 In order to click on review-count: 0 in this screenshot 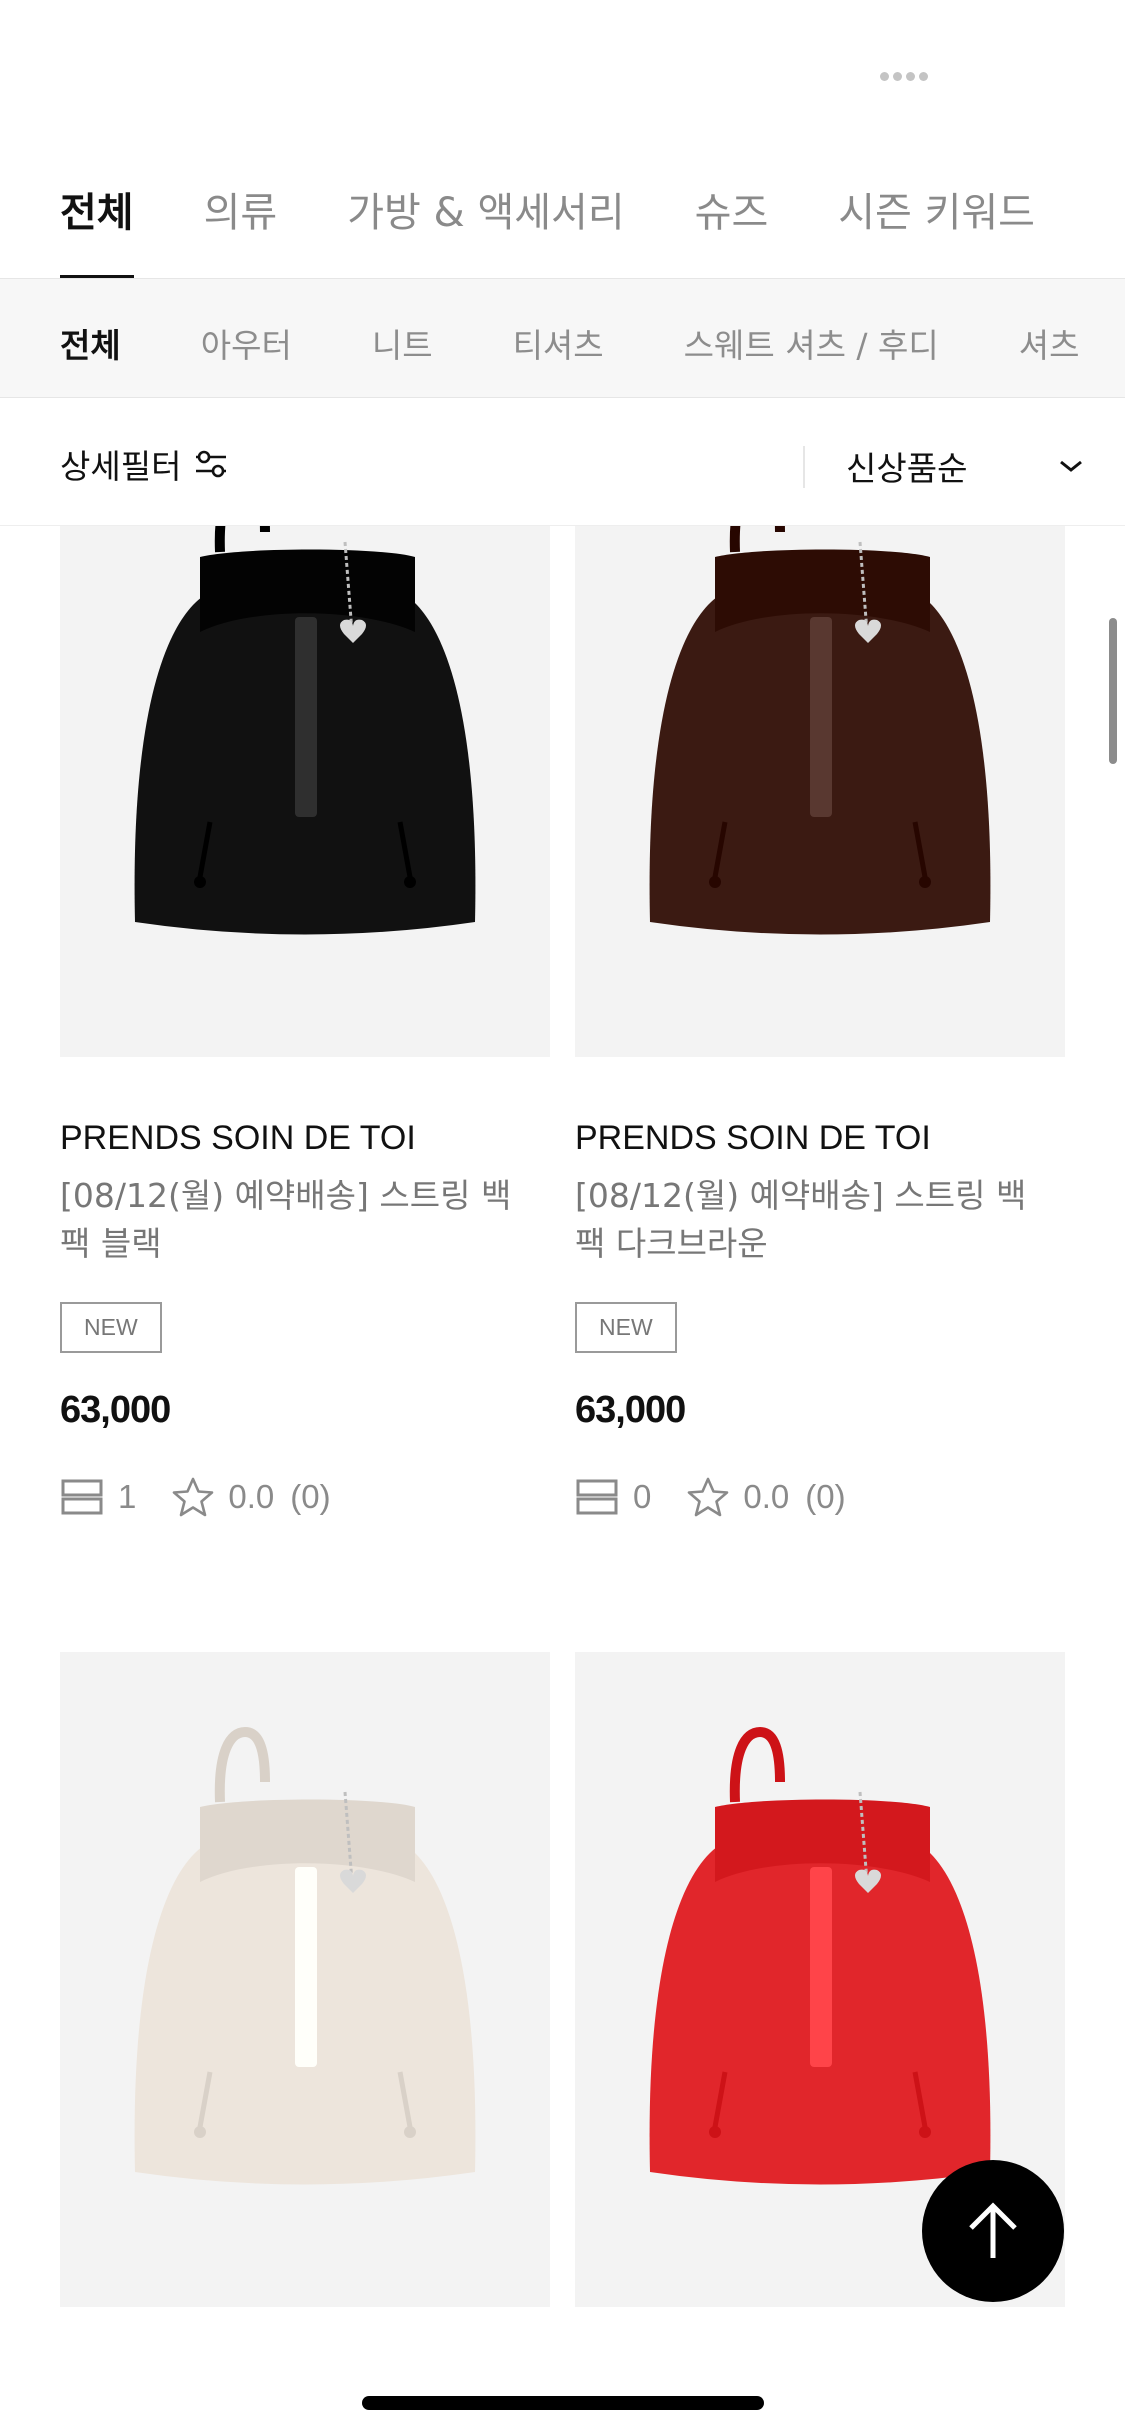, I will do `click(642, 1496)`.